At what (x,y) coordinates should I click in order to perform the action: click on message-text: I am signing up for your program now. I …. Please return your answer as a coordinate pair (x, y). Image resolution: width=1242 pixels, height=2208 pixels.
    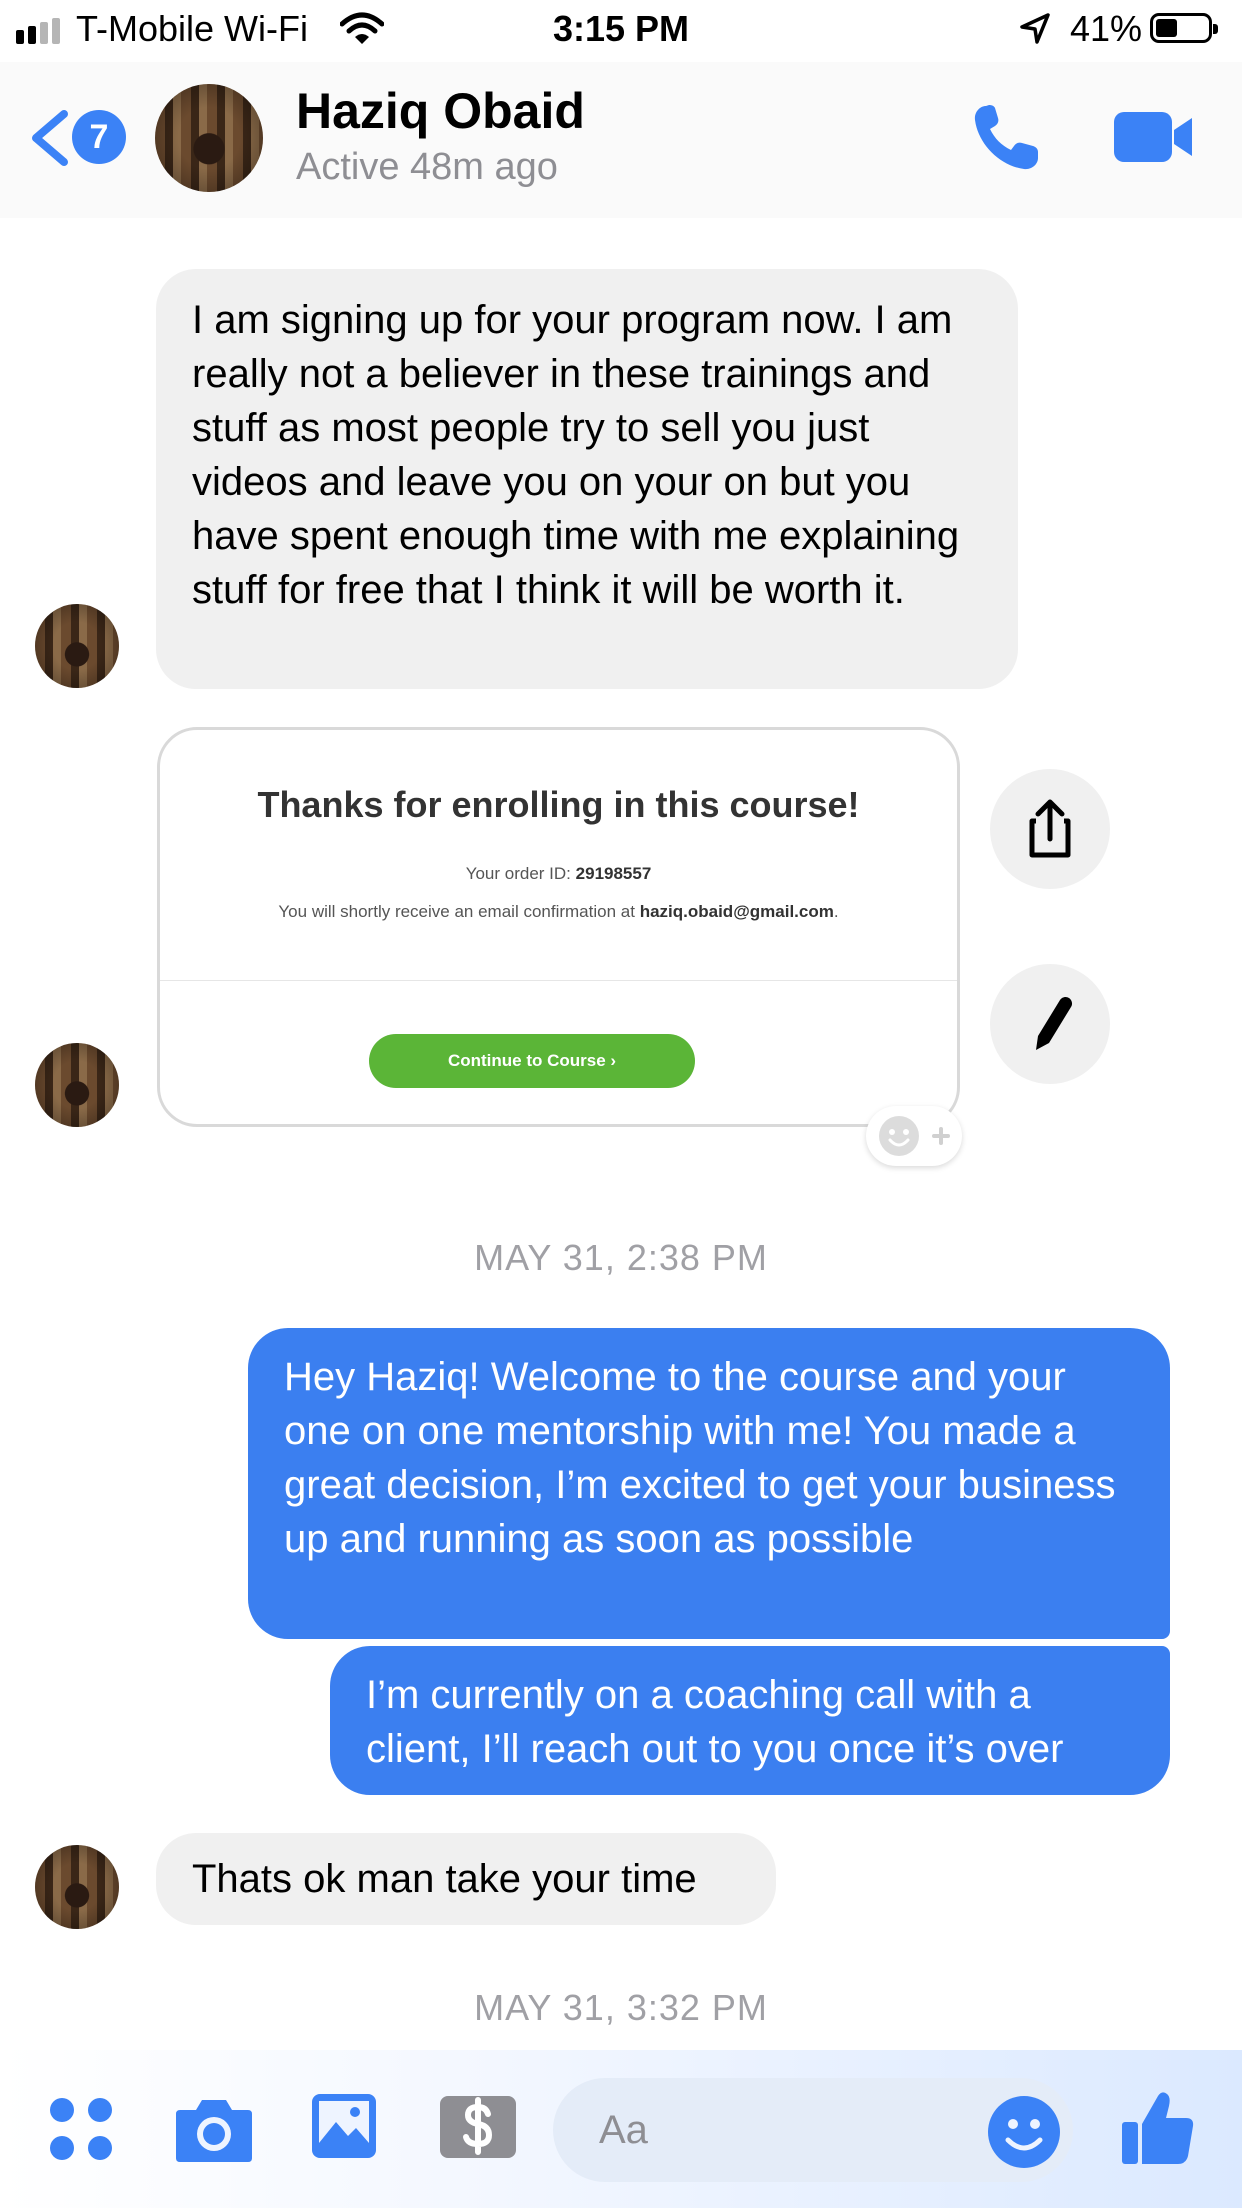
    Looking at the image, I should click on (576, 455).